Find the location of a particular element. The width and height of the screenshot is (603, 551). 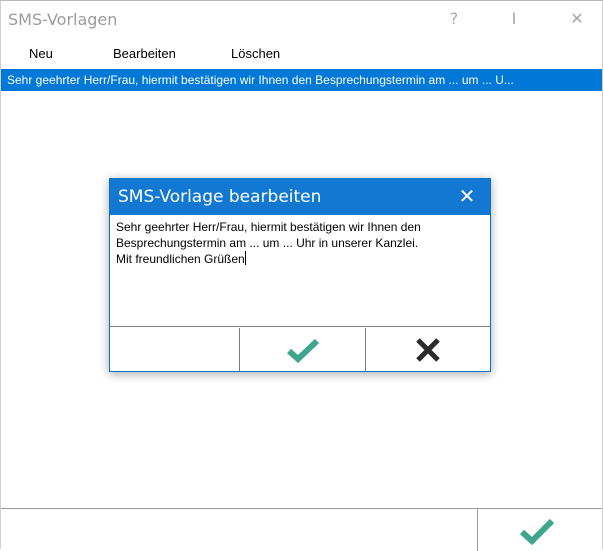

confirm-button is located at coordinates (537, 531).